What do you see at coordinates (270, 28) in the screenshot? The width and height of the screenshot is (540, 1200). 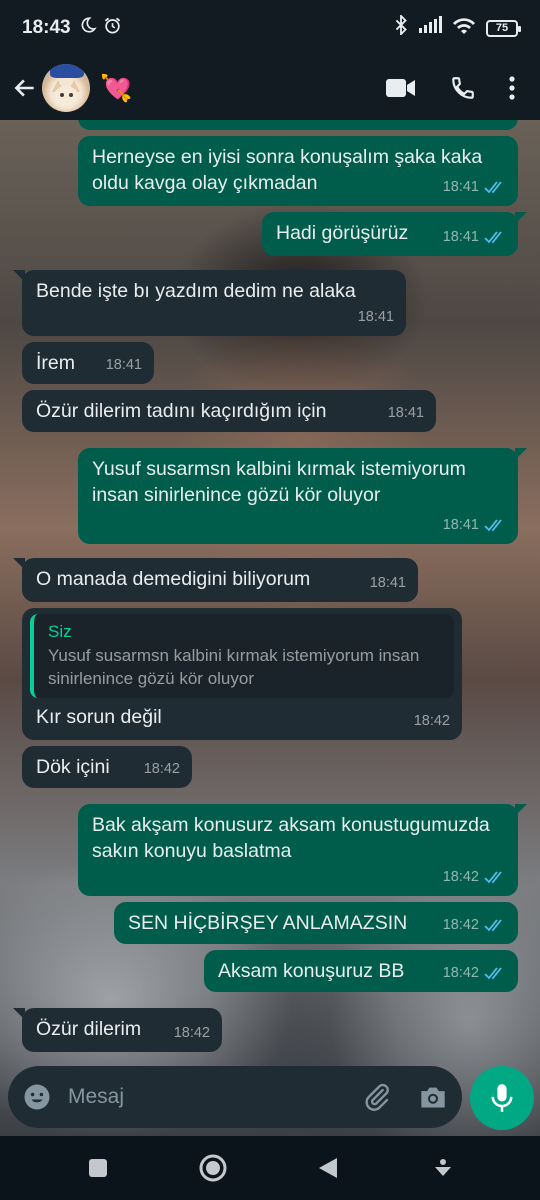 I see `status-bar: 18:43 75` at bounding box center [270, 28].